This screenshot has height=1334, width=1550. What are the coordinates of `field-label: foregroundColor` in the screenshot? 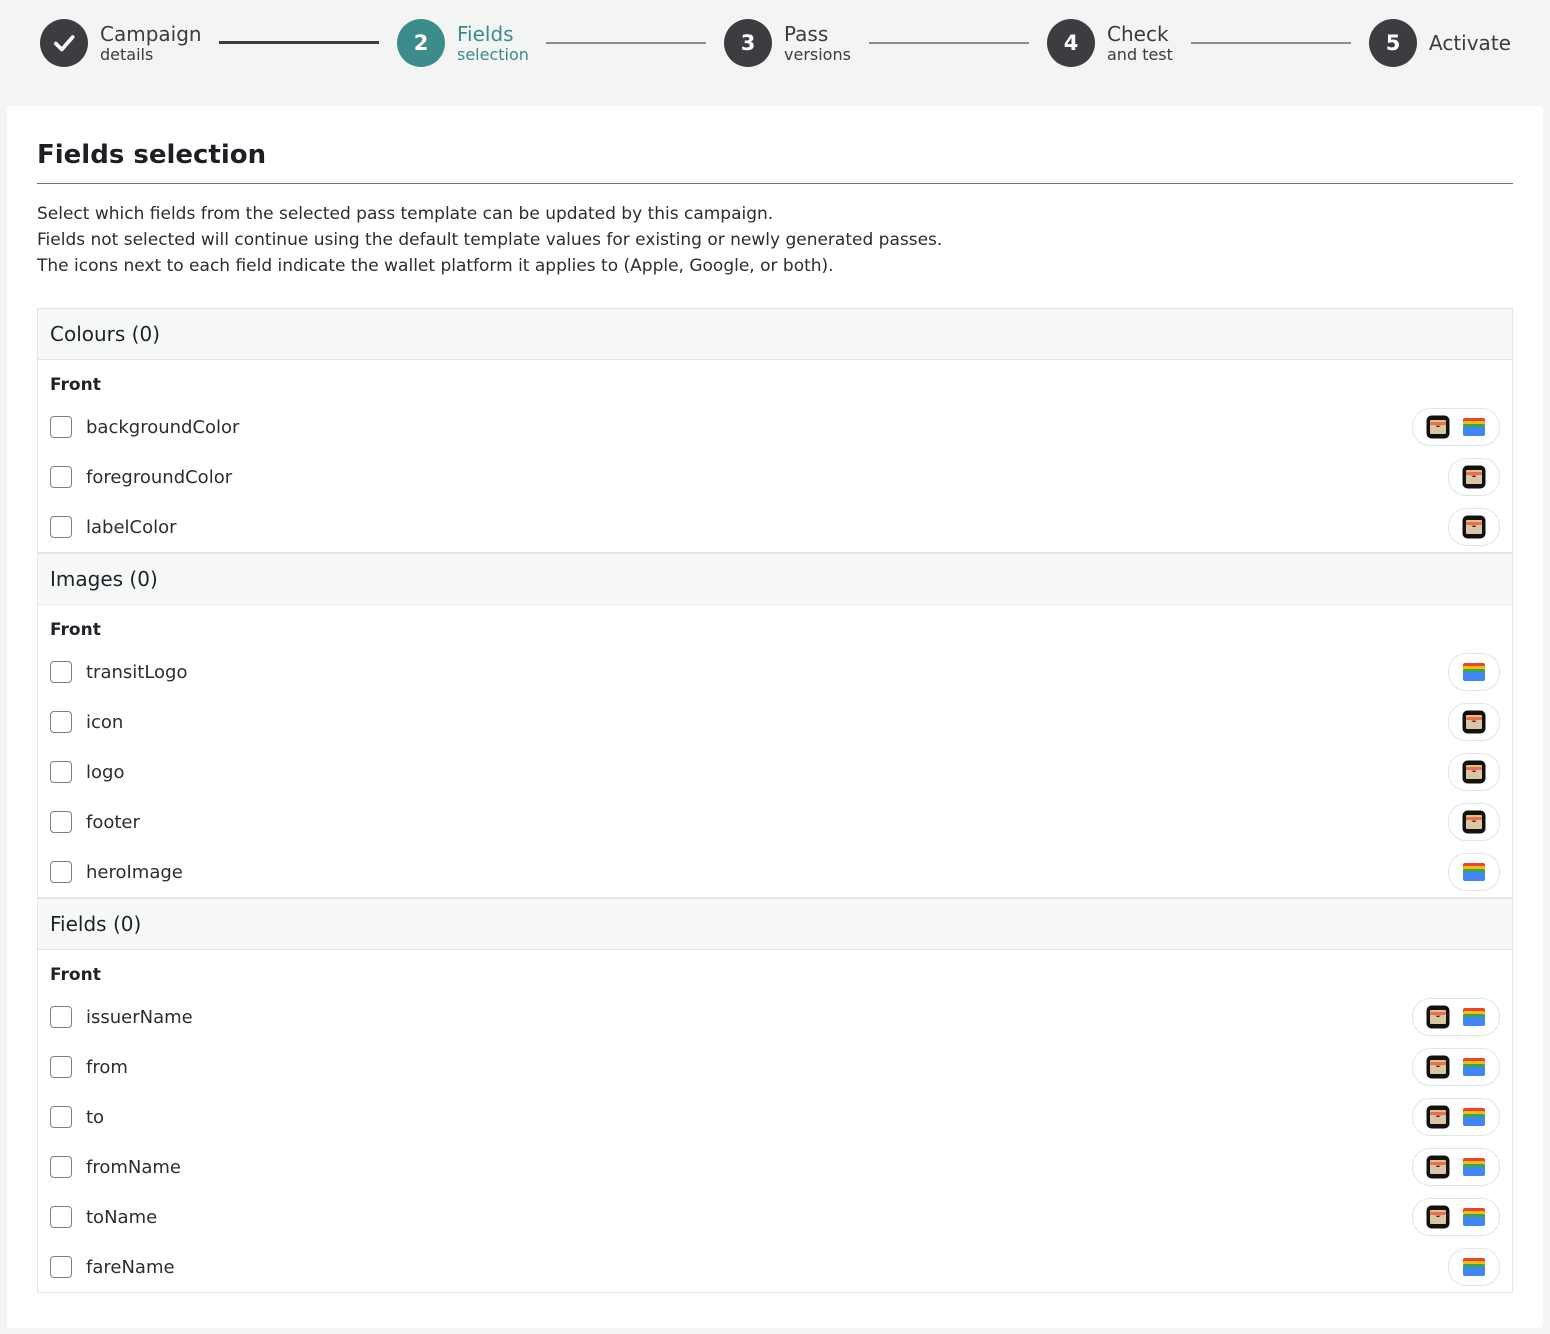 It's located at (159, 477).